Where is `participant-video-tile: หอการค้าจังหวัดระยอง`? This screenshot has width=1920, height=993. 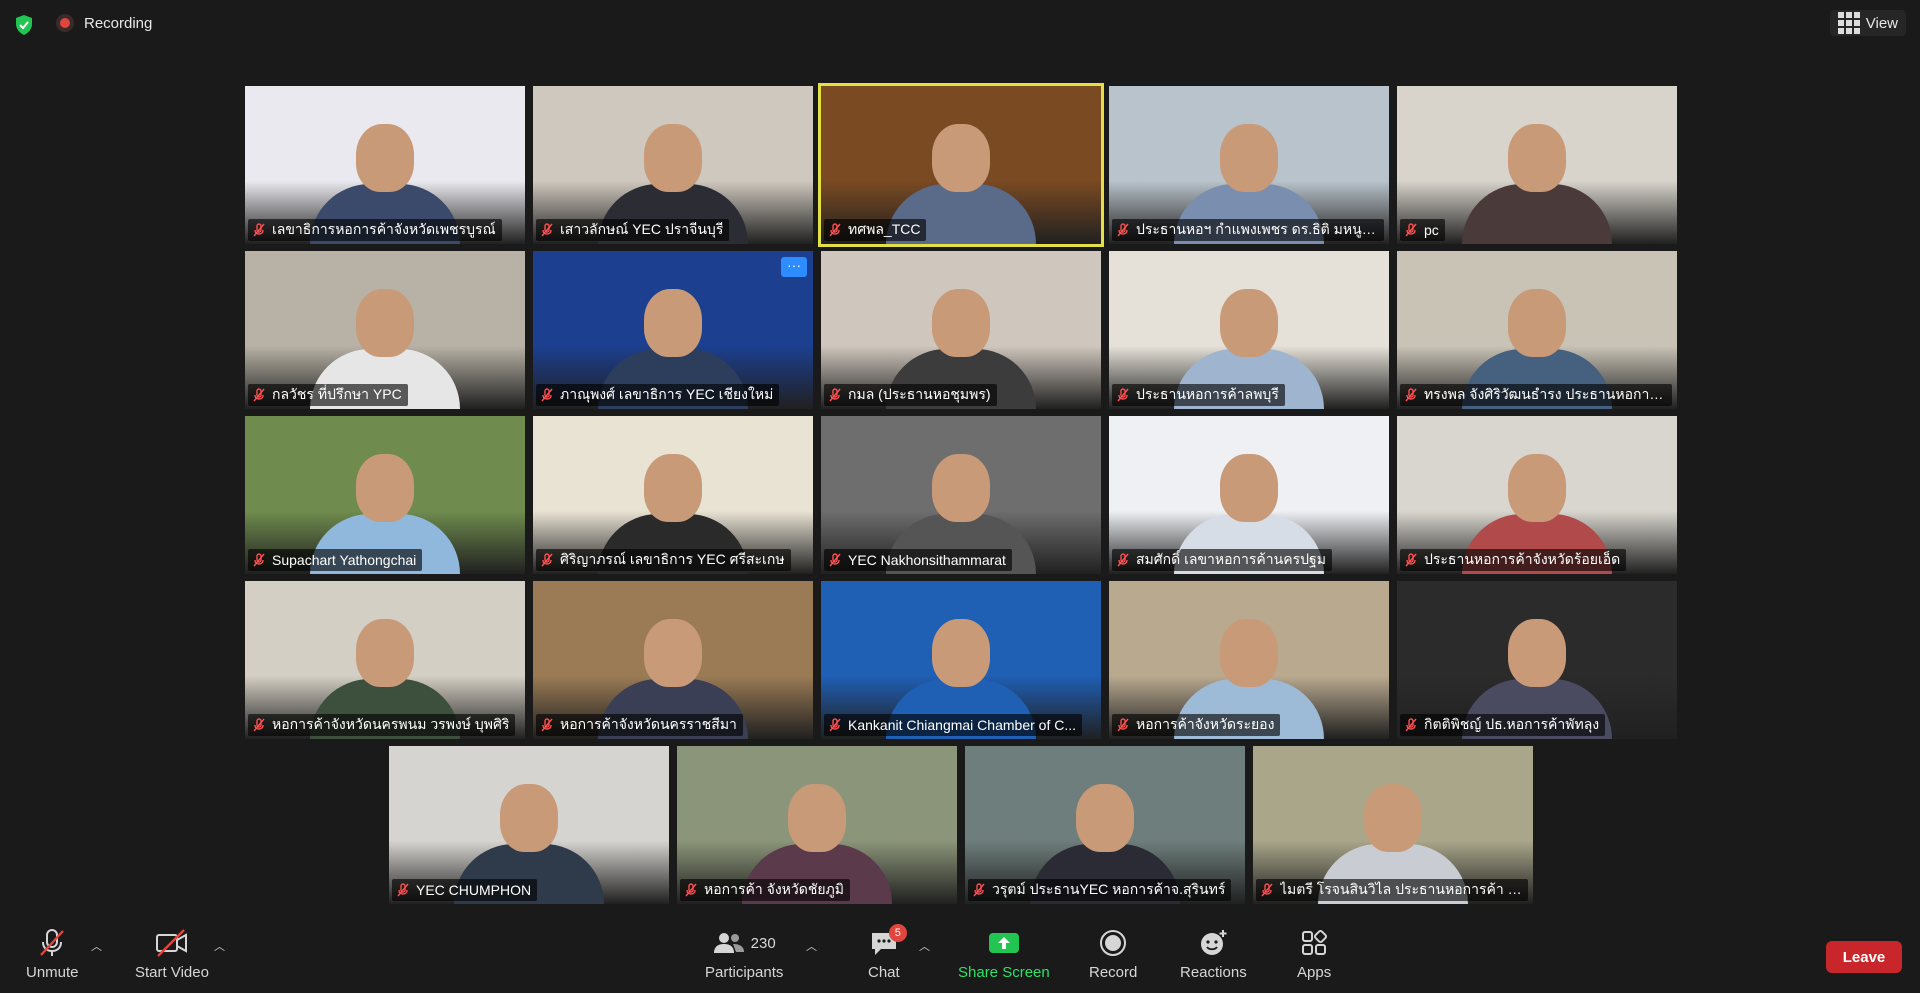 participant-video-tile: หอการค้าจังหวัดระยอง is located at coordinates (1249, 660).